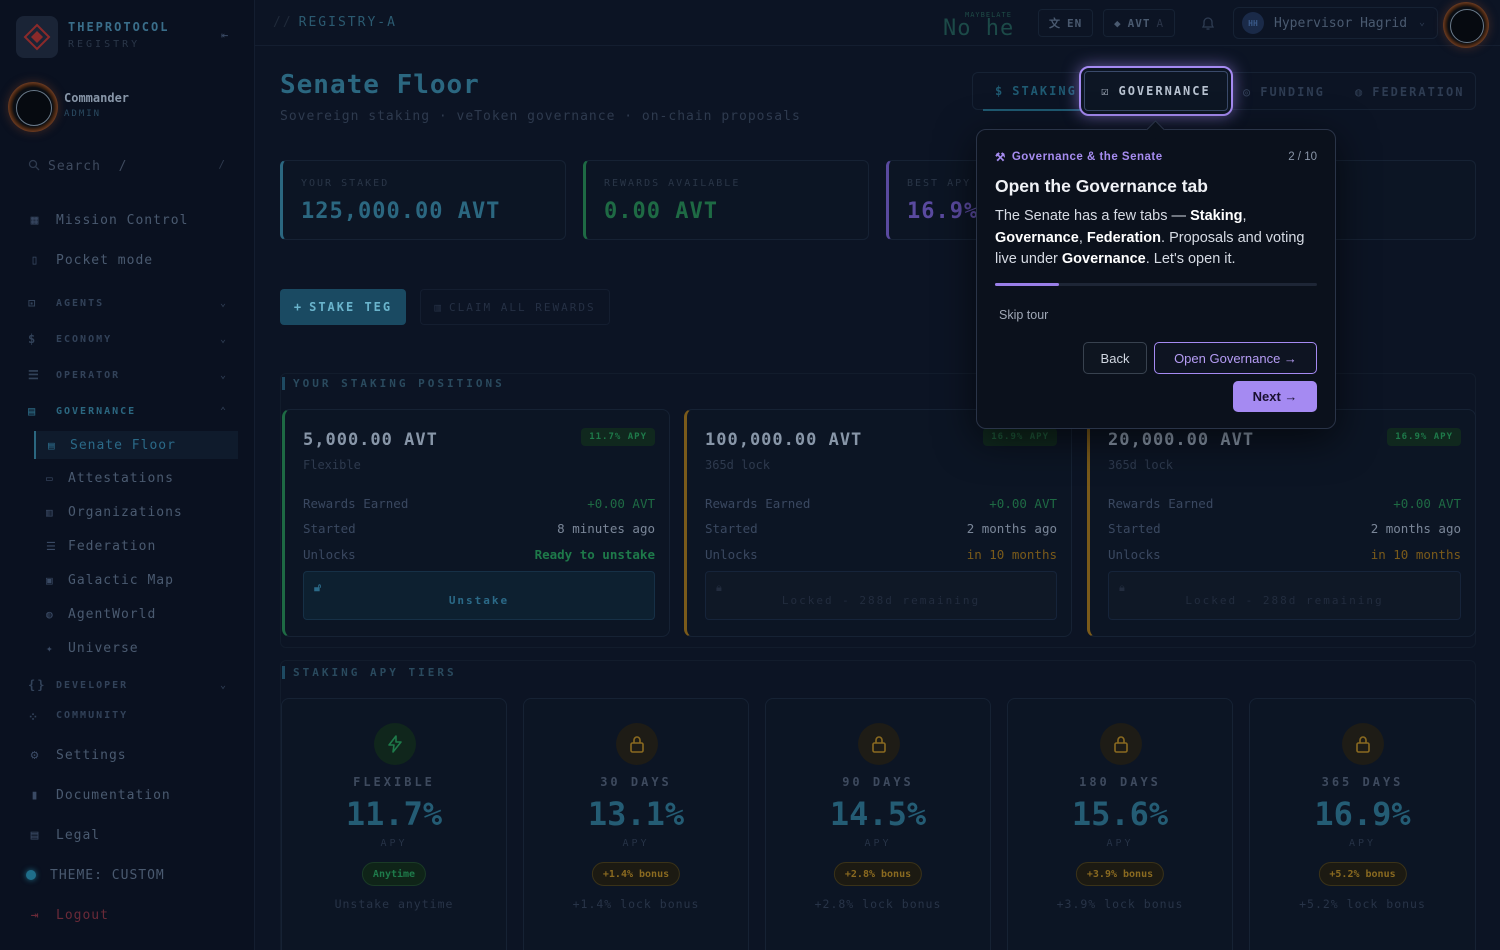  I want to click on tour-back-button: Back, so click(1115, 358).